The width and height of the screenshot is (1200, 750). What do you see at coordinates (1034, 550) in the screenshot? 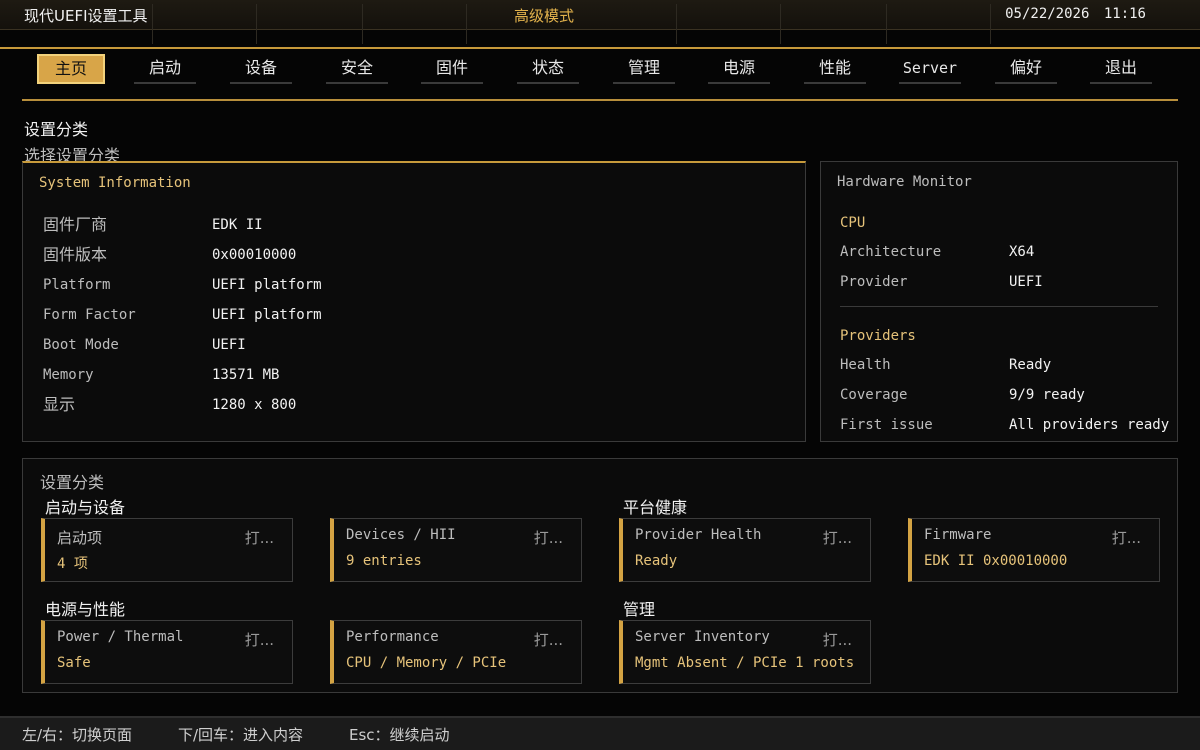
I see `category-card-firmware: Firmware 打... EDK II 0x00010000` at bounding box center [1034, 550].